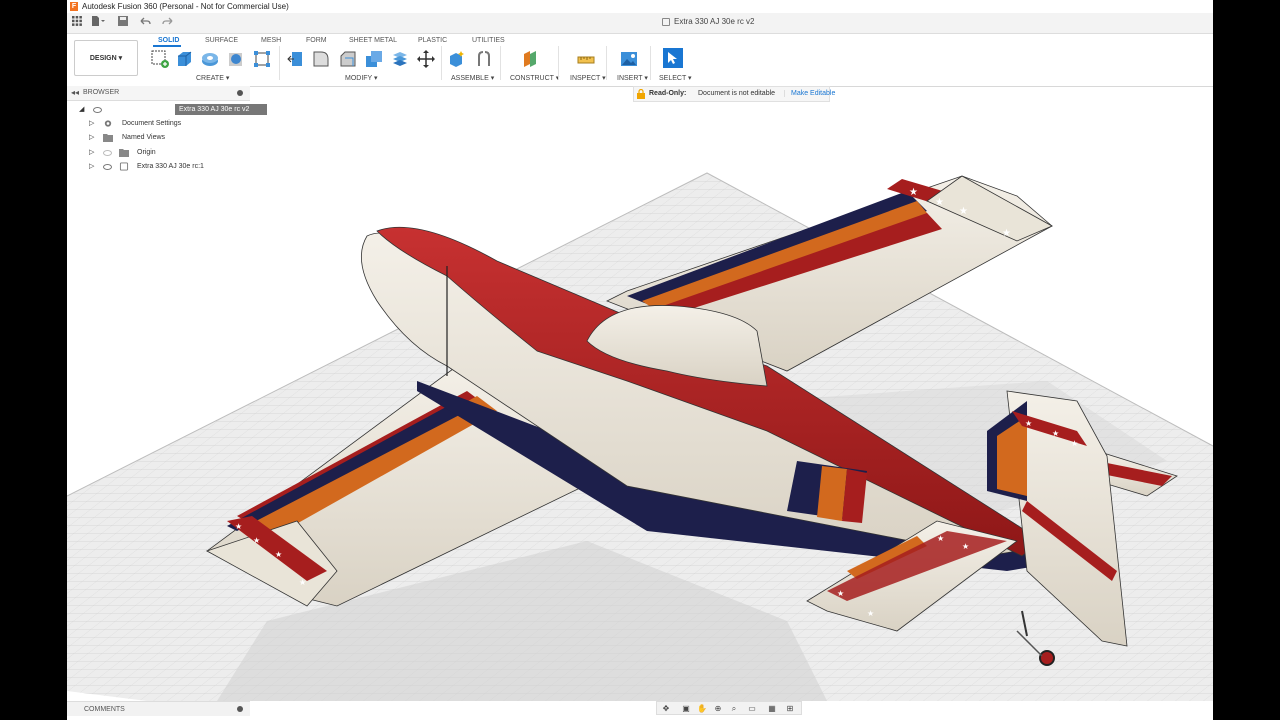 This screenshot has width=1280, height=720. I want to click on make-editable-button: Make Editable, so click(809, 93).